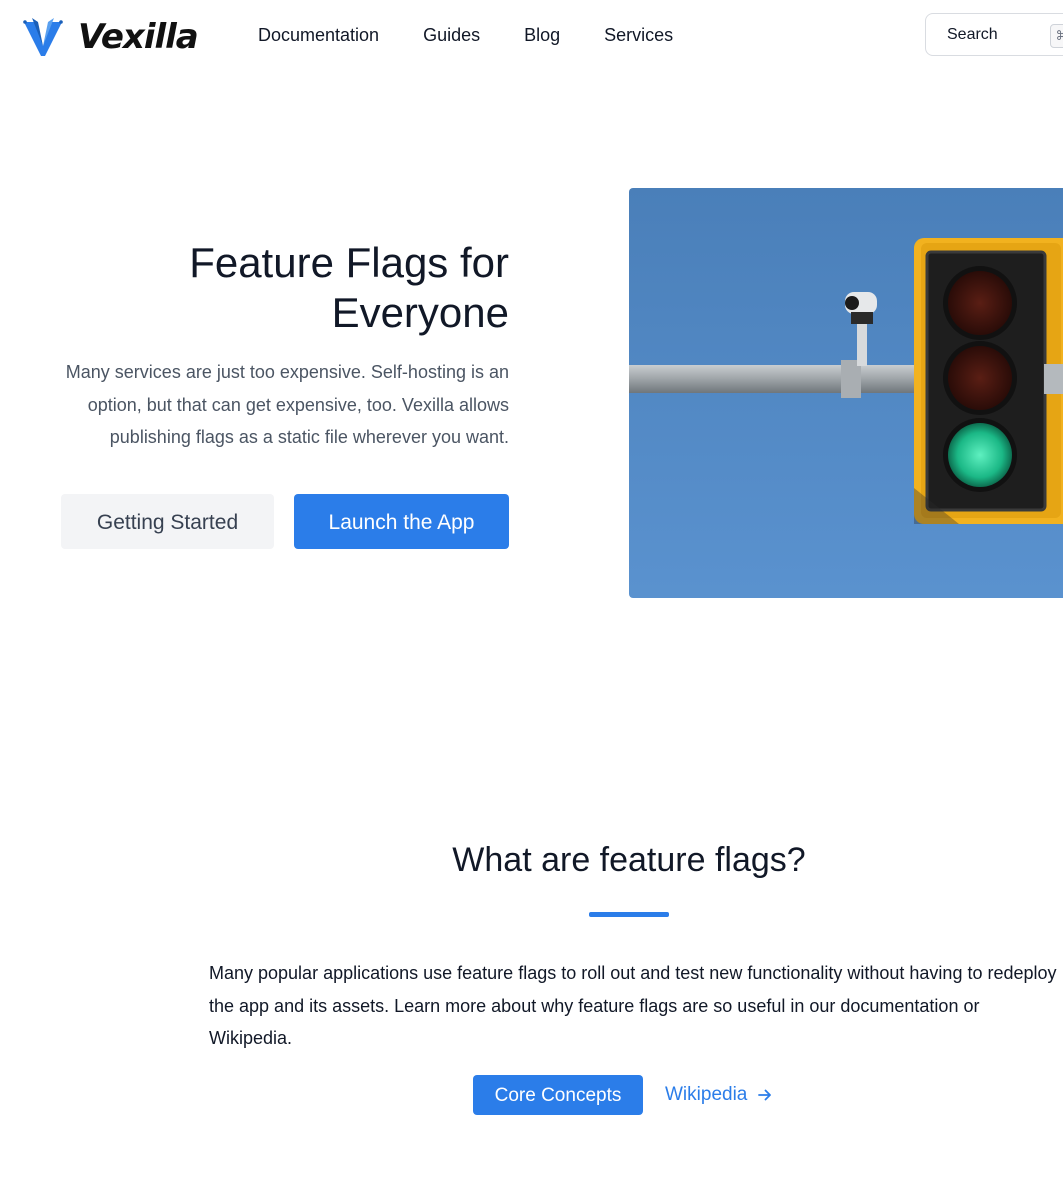 The height and width of the screenshot is (1185, 1063). Describe the element at coordinates (629, 914) in the screenshot. I see `section-divider` at that location.